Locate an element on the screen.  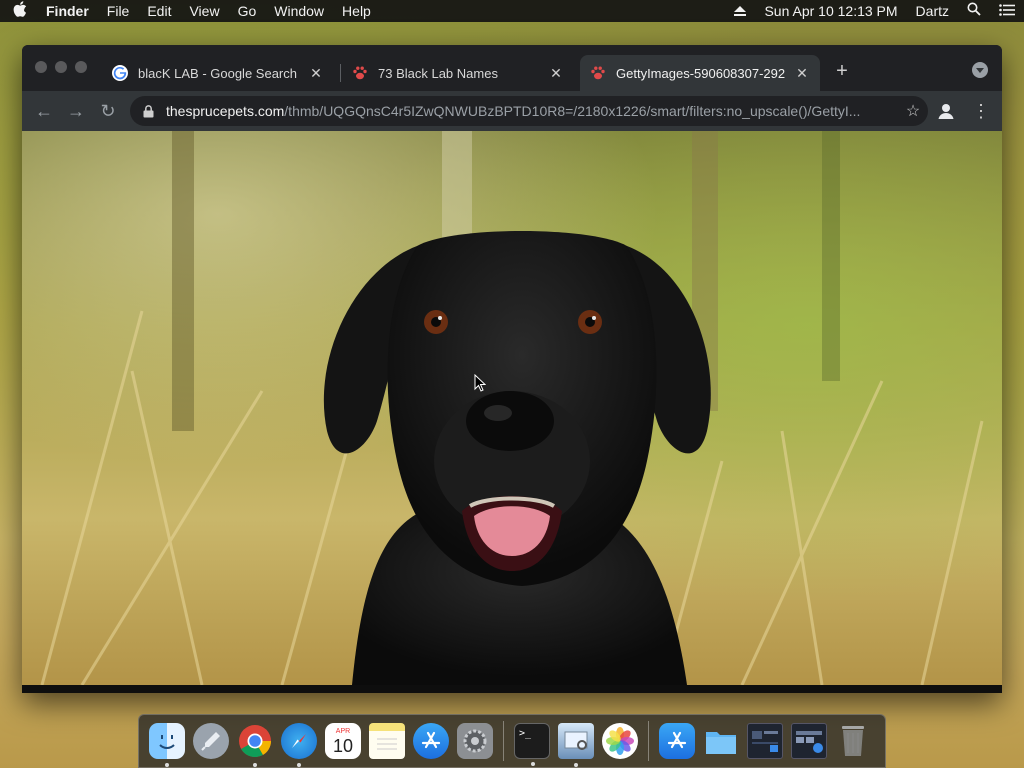
url-host: thesprucepets.com is located at coordinates (225, 111).